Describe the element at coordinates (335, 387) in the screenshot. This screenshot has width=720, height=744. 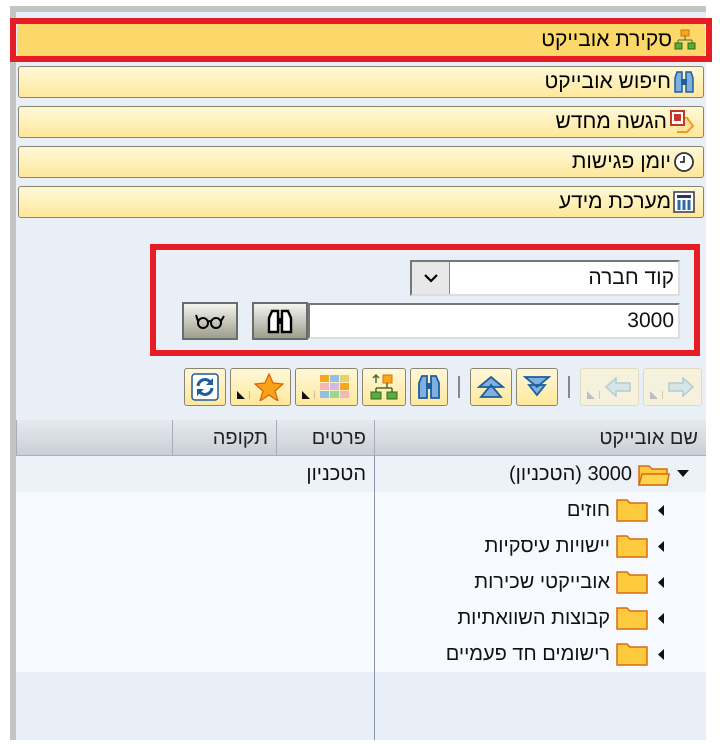
I see `grid-icon` at that location.